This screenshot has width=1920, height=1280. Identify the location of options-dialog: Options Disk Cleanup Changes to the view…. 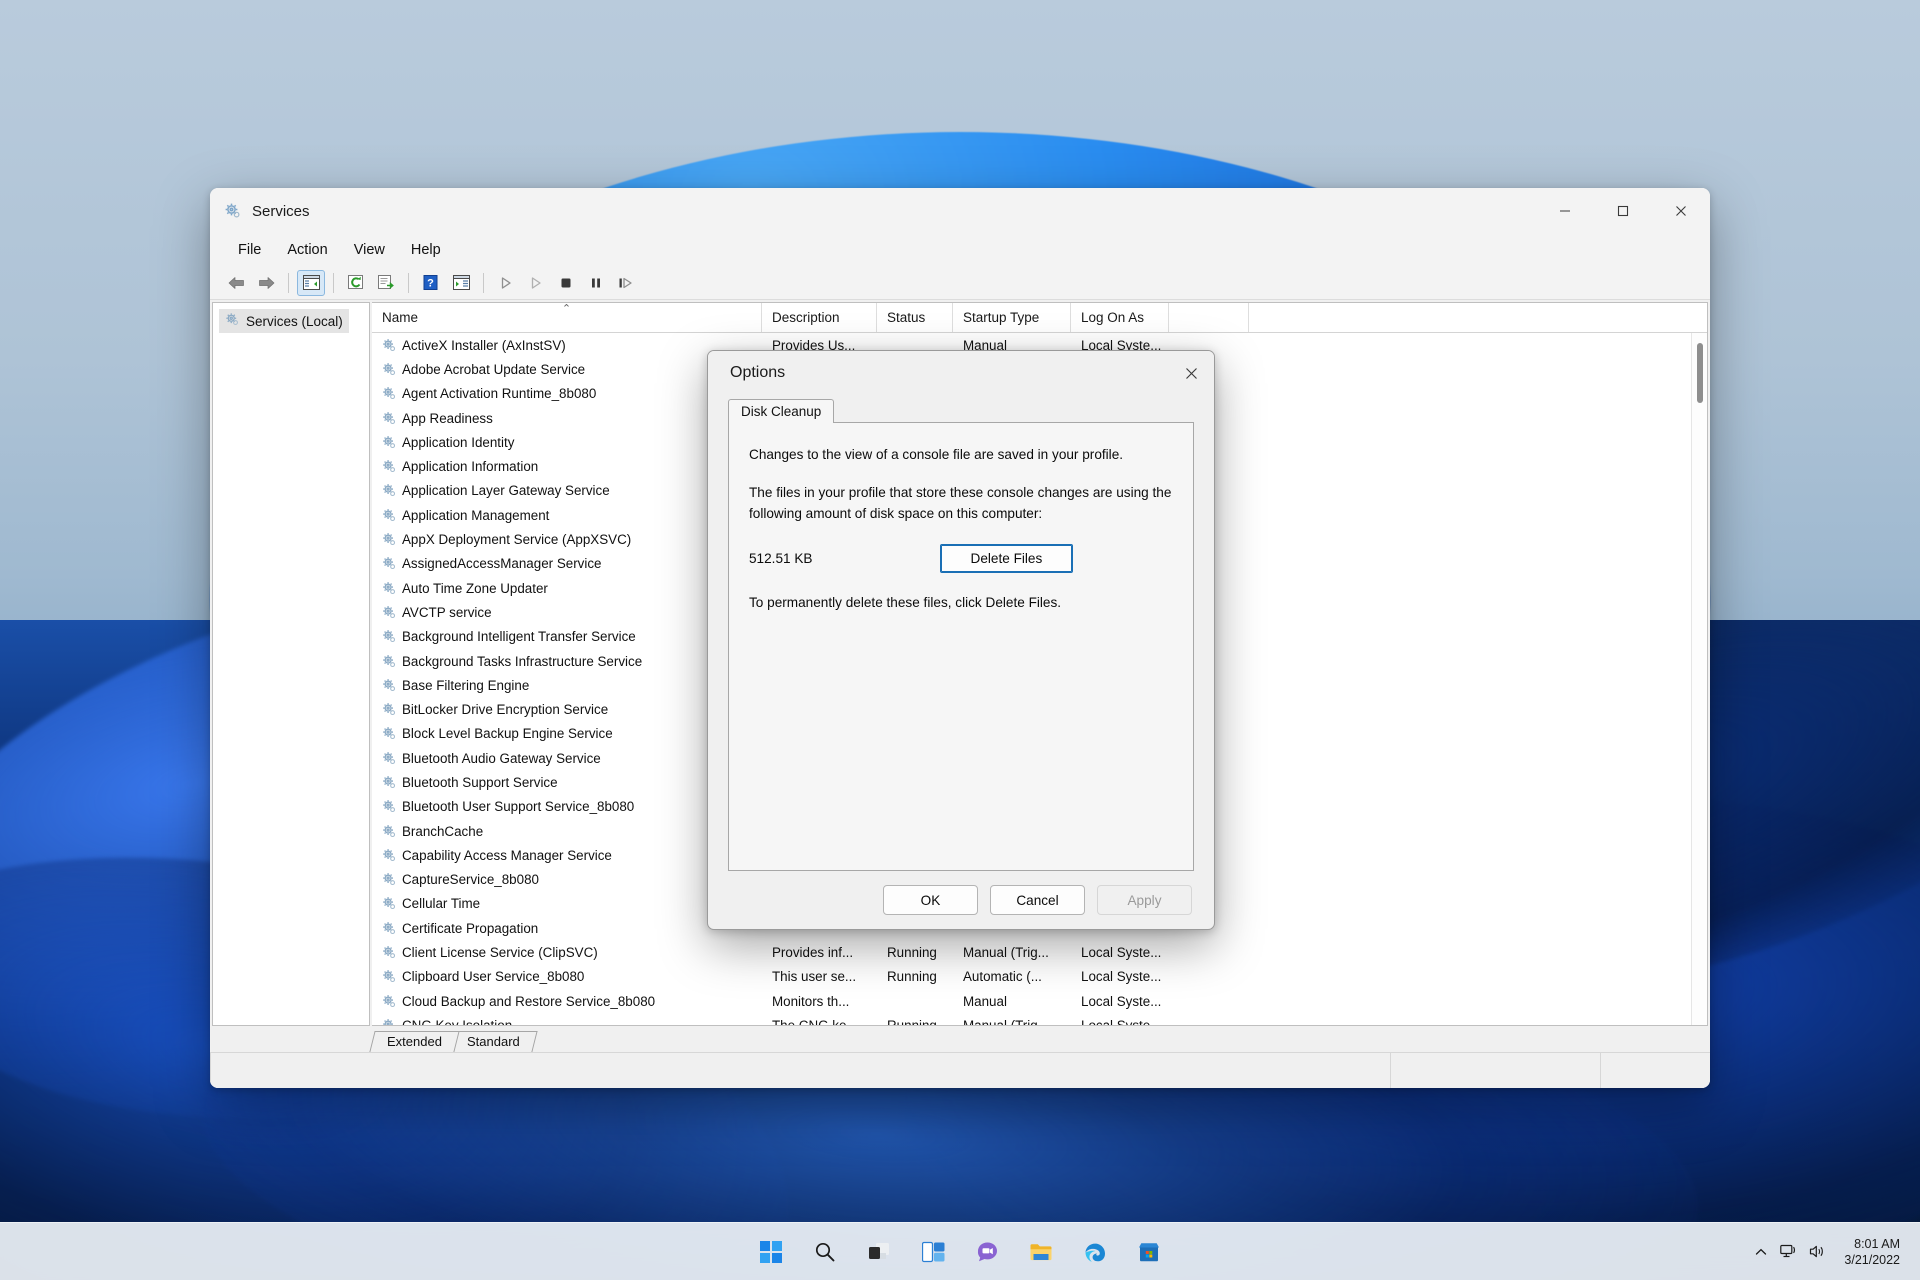
(961, 640).